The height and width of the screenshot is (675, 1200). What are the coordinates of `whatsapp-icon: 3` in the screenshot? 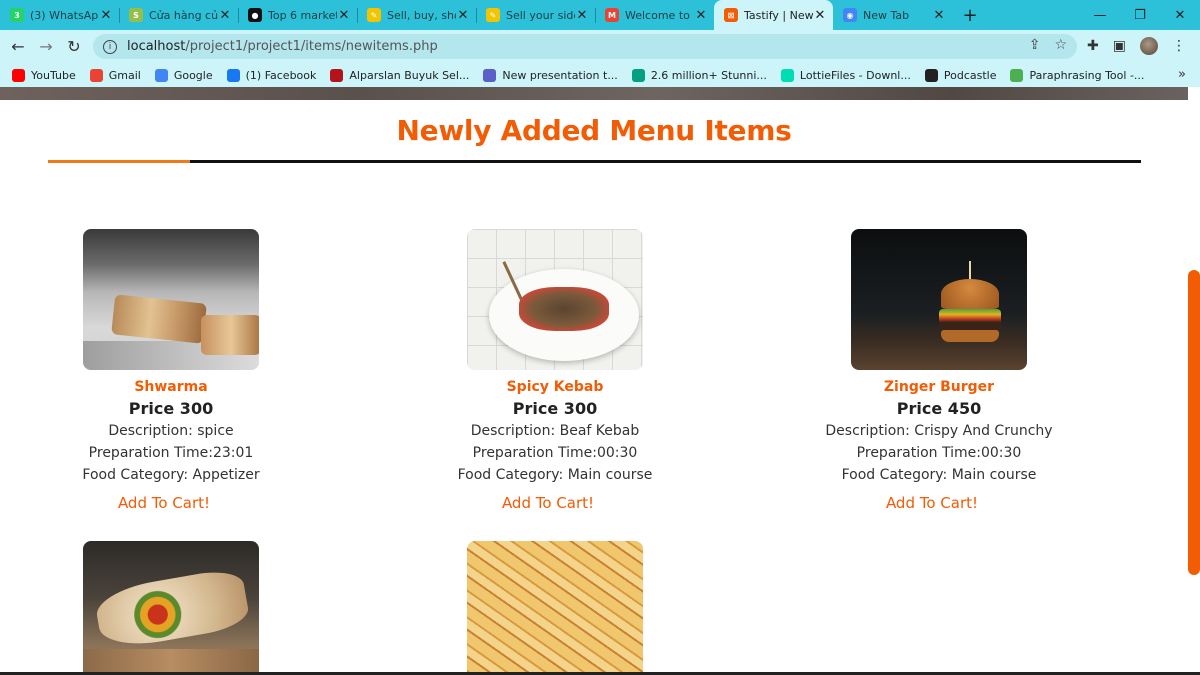 It's located at (17, 15).